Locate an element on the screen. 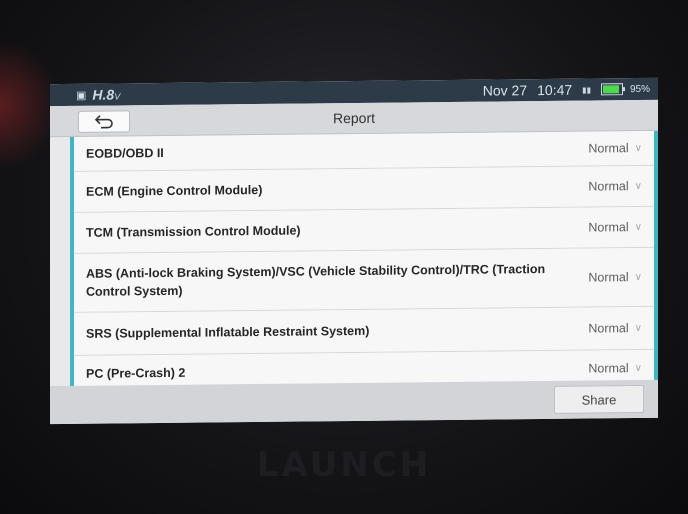 This screenshot has width=688, height=514. share-button: Share is located at coordinates (599, 399).